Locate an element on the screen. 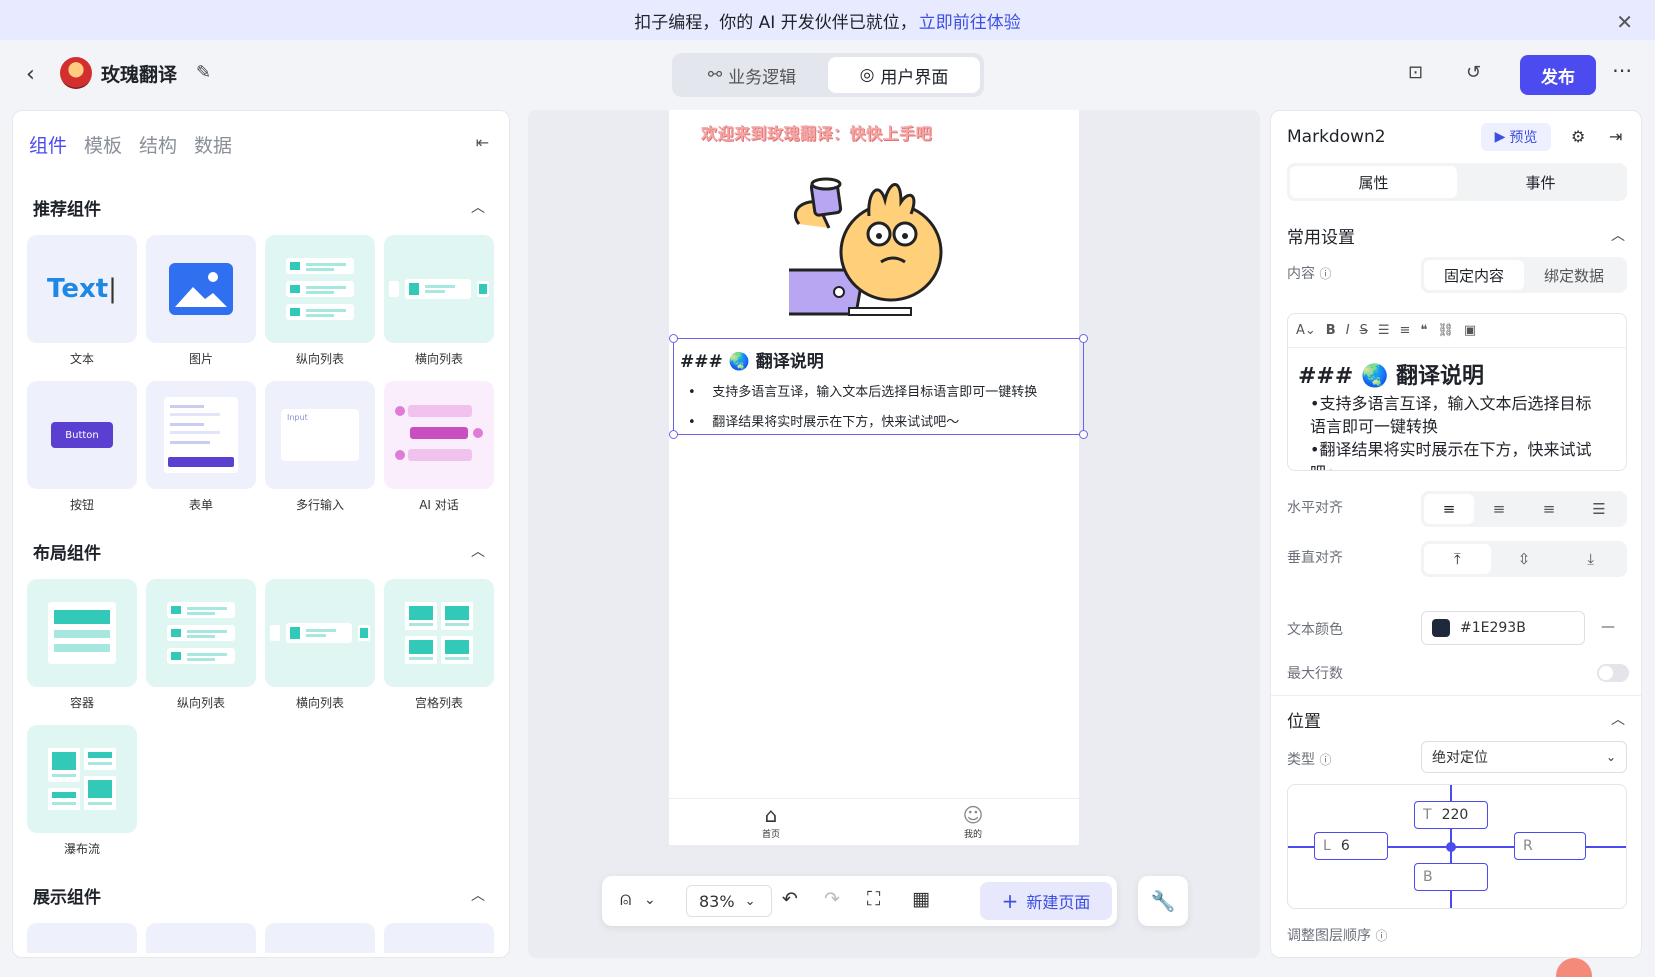  tab-mine: ☺ 我的 is located at coordinates (973, 821).